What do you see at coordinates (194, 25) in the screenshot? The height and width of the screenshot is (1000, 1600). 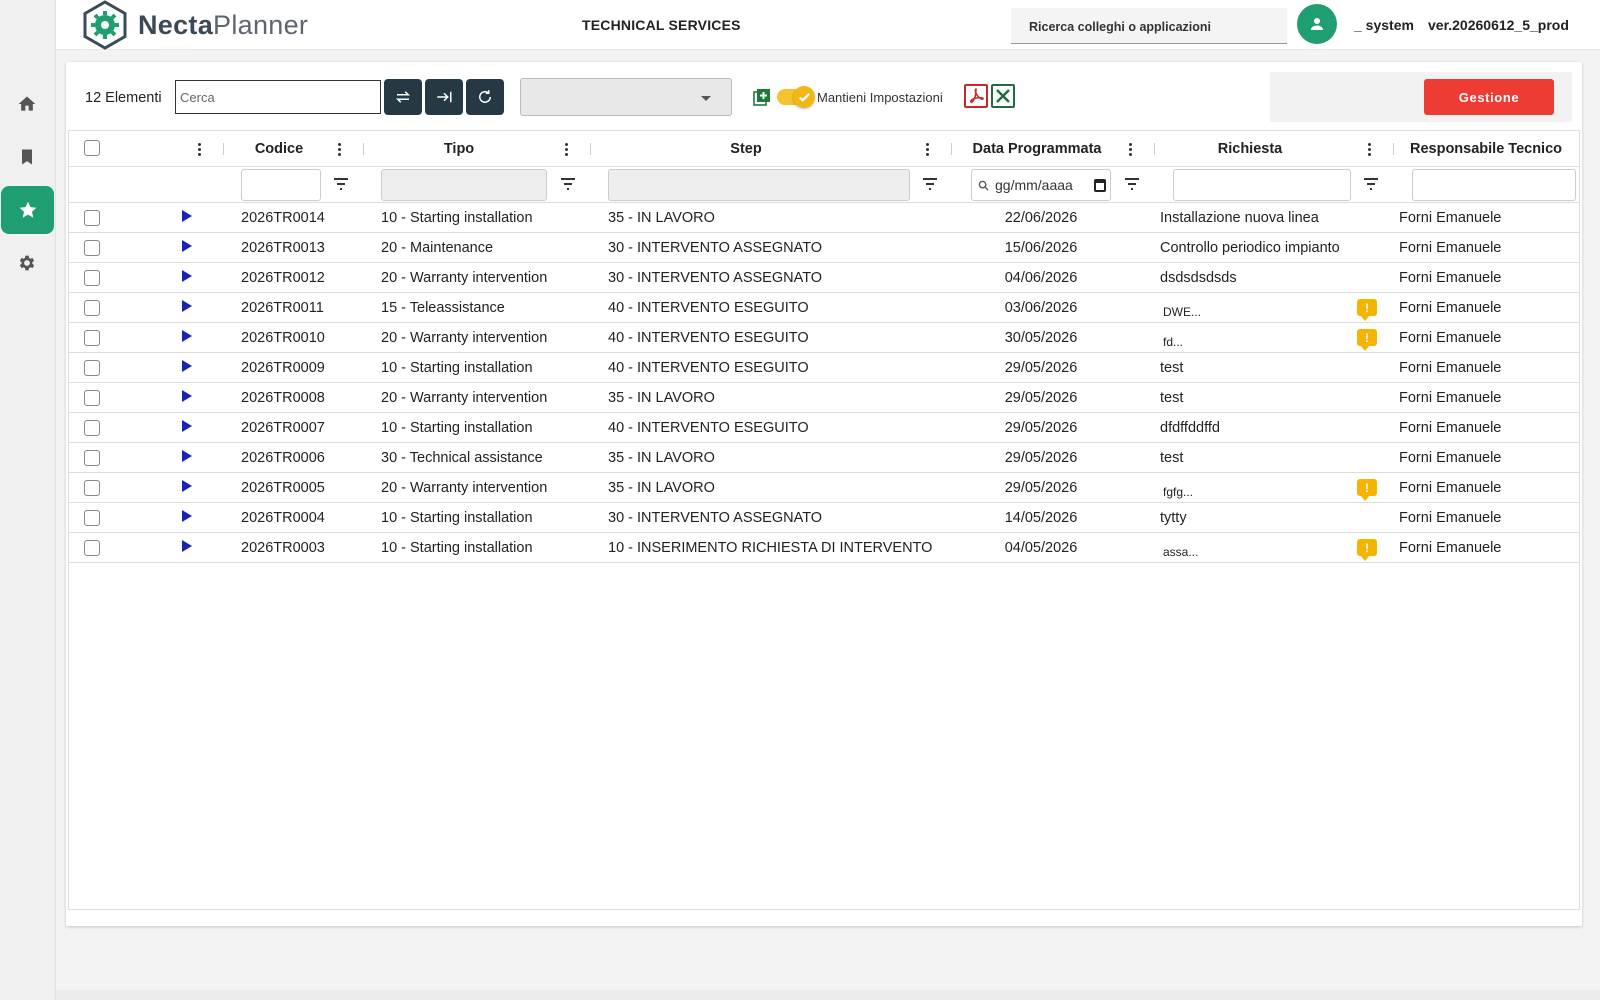 I see `app-logo: NectaPlanner` at bounding box center [194, 25].